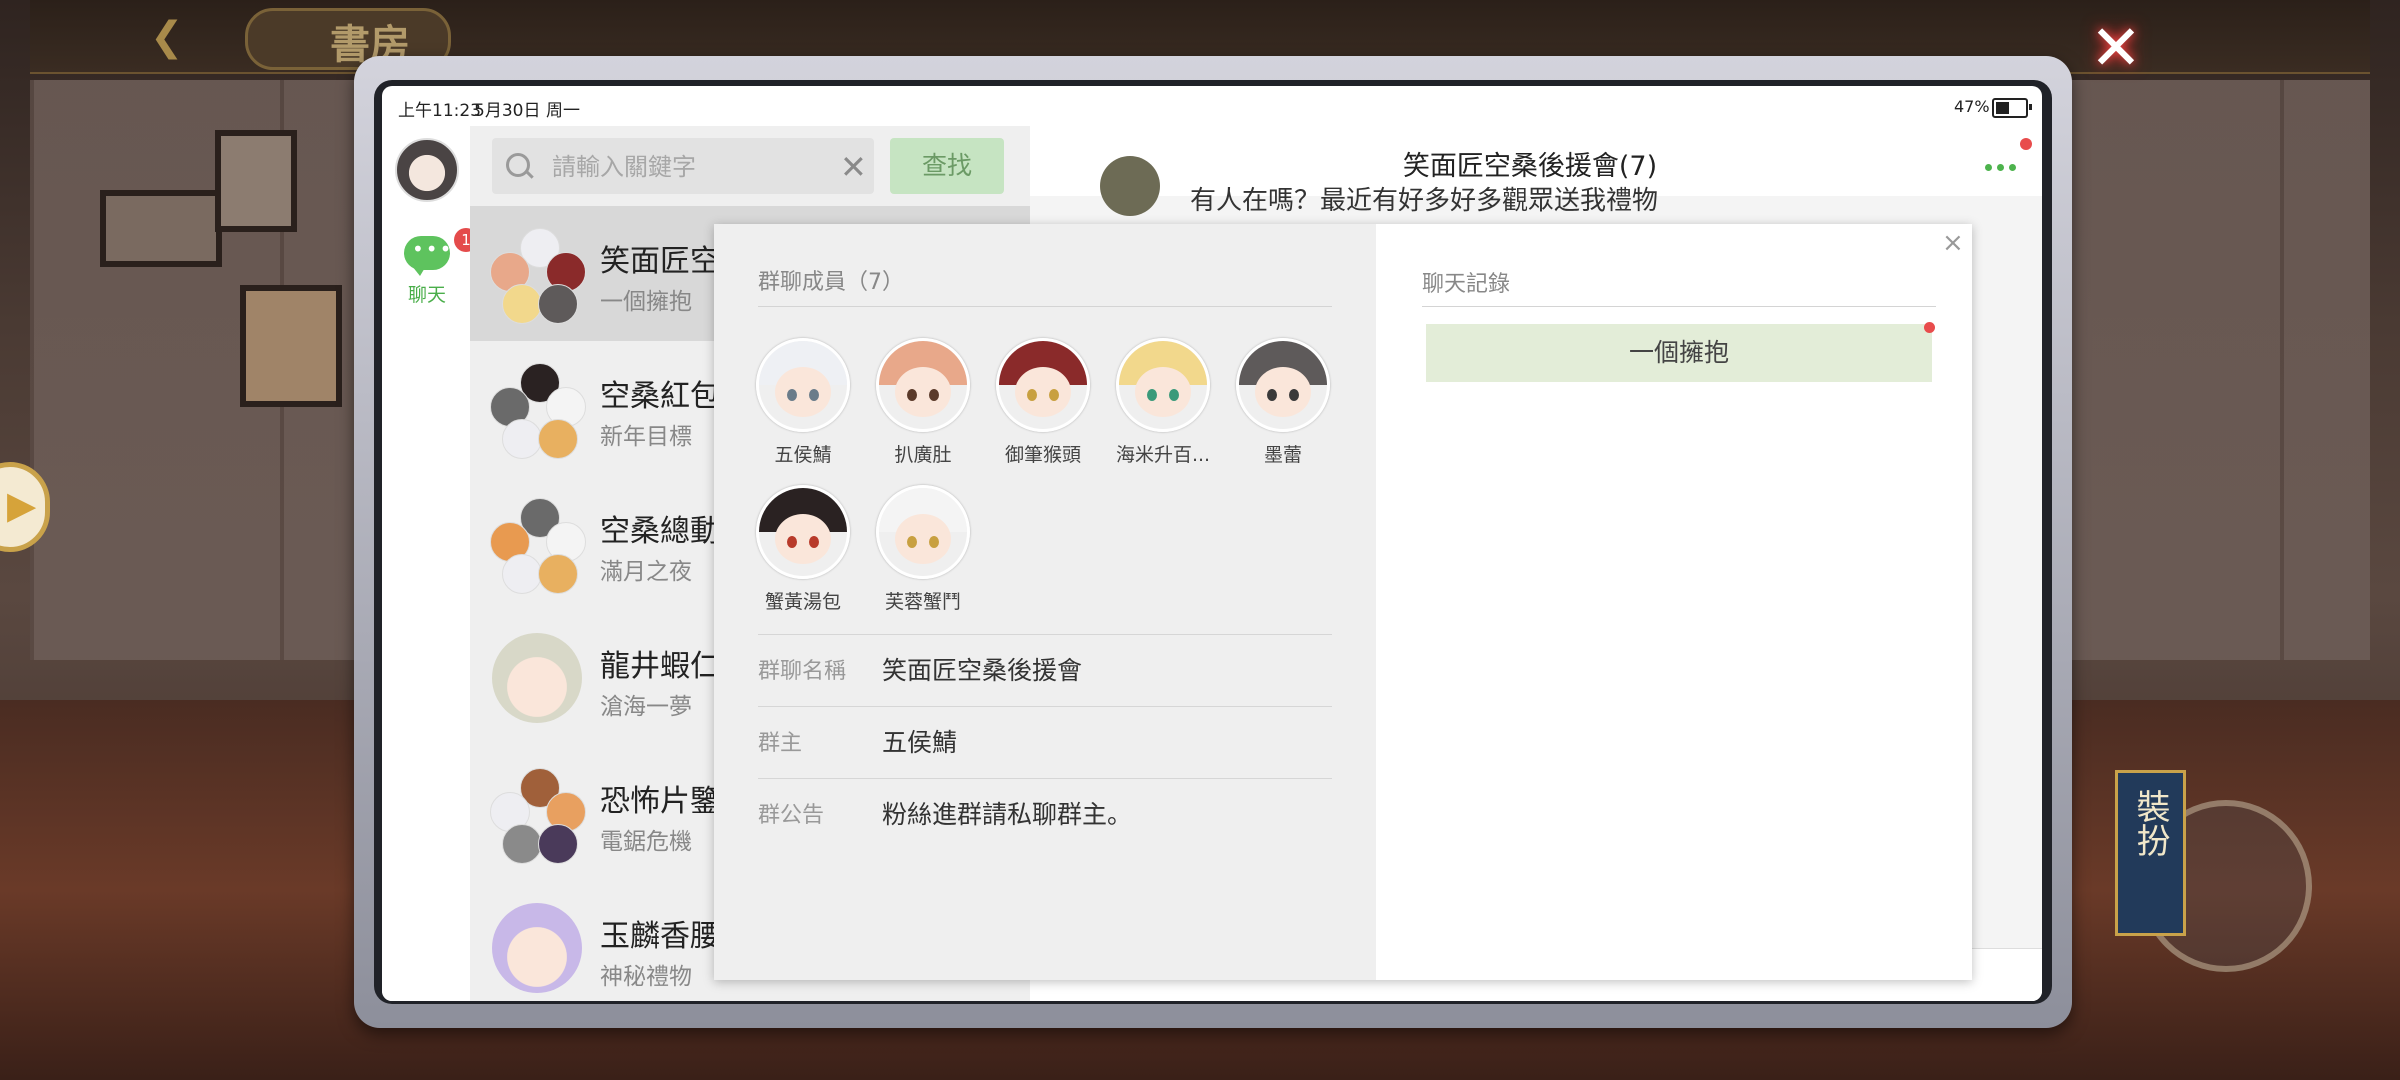 Image resolution: width=2400 pixels, height=1080 pixels. I want to click on conversation-preview: 神秘禮物, so click(646, 977).